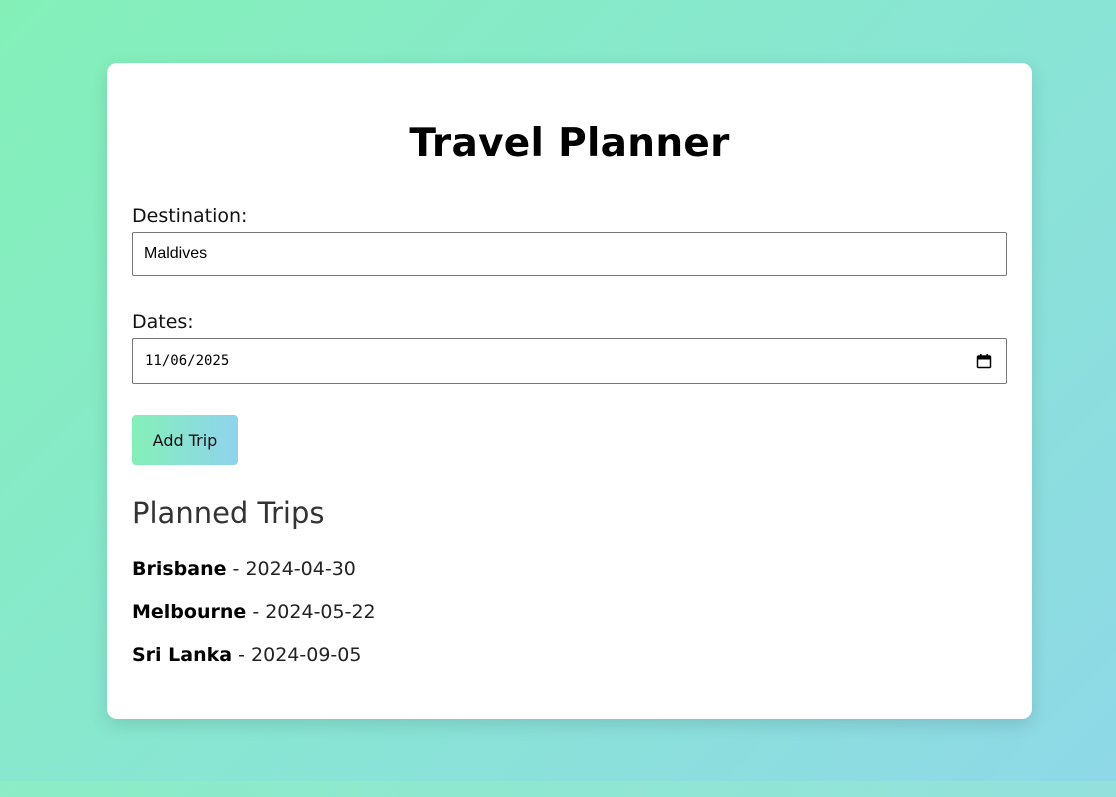  What do you see at coordinates (569, 569) in the screenshot?
I see `trip-item: Brisbane - 2024-04-30` at bounding box center [569, 569].